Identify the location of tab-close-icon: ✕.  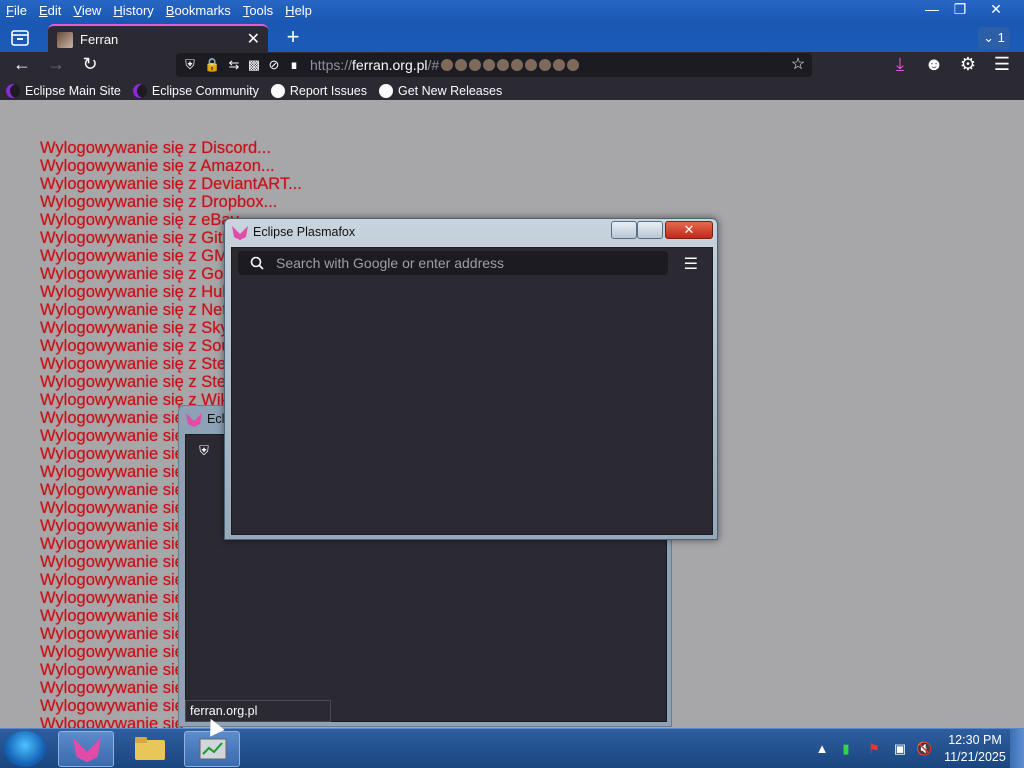
(253, 39).